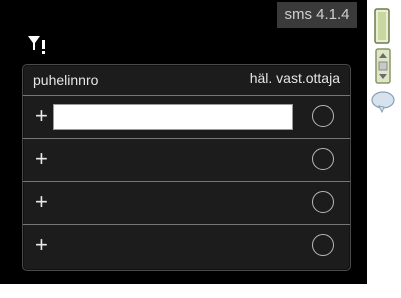 The image size is (401, 298). I want to click on filter-alert-icon, so click(38, 44).